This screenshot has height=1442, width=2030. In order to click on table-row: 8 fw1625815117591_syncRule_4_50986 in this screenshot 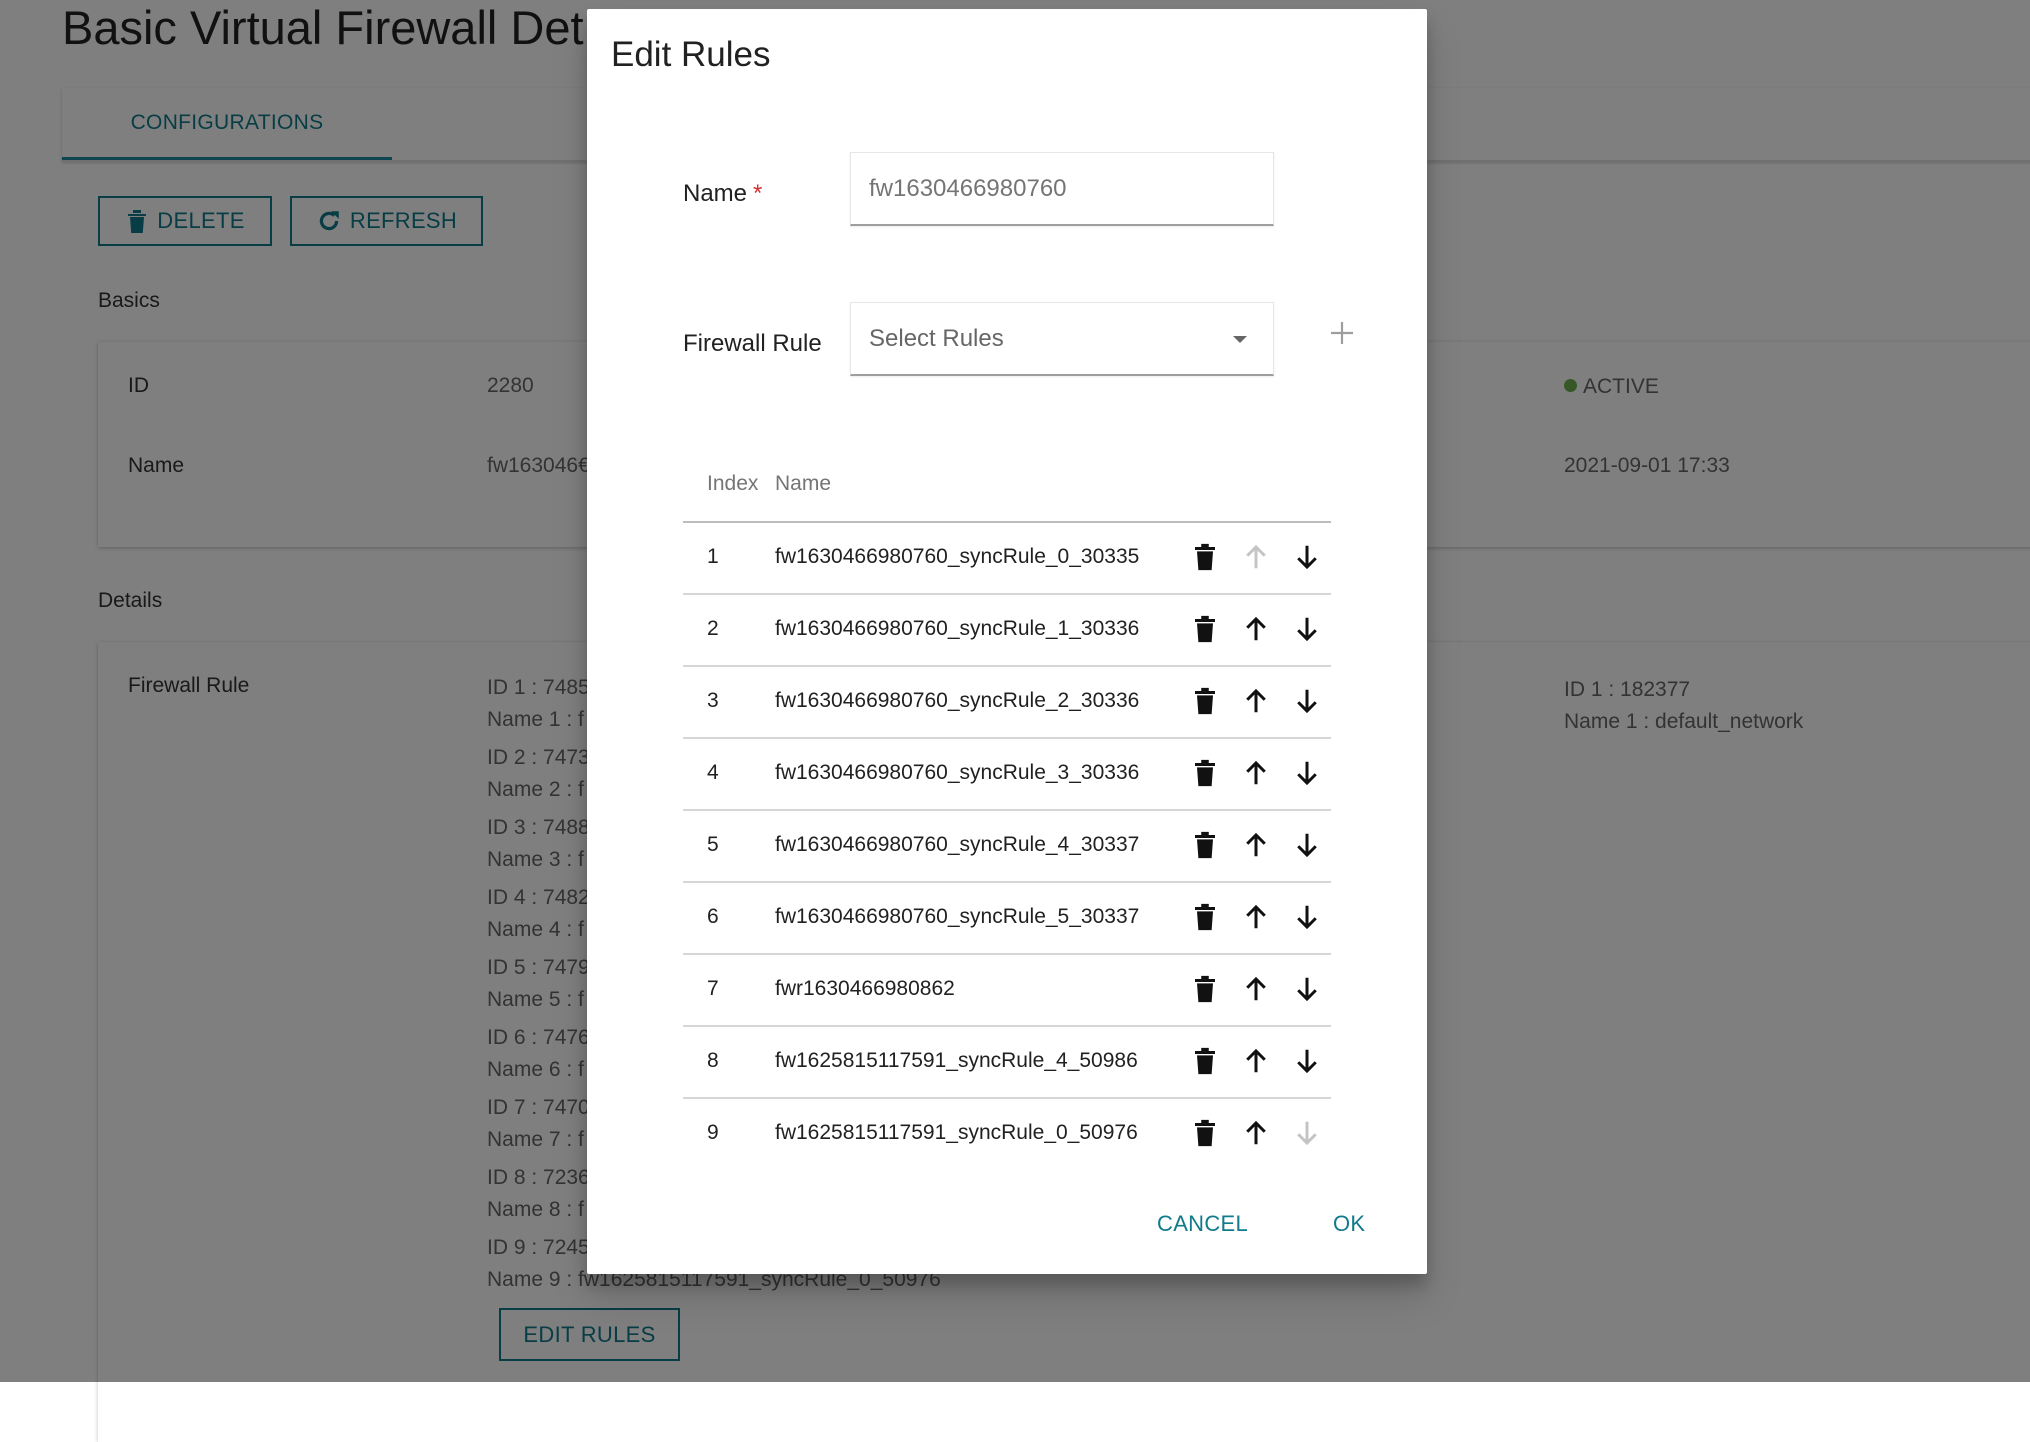, I will do `click(1007, 1063)`.